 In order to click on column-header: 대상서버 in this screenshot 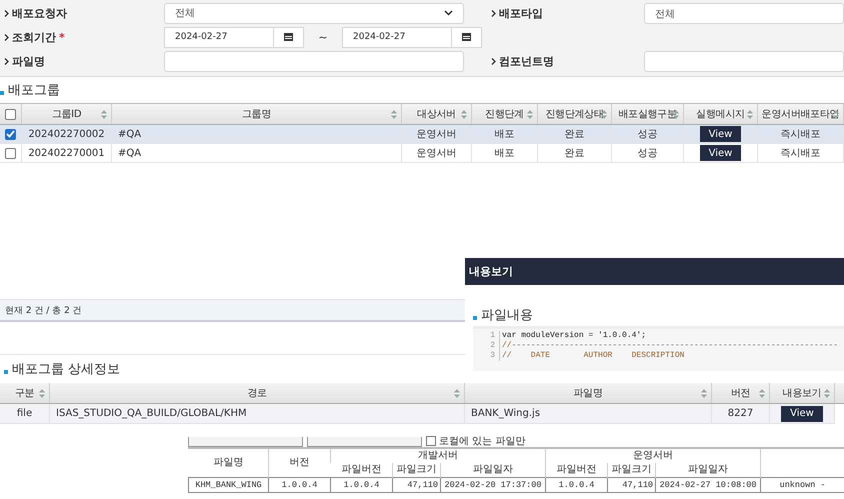, I will do `click(437, 114)`.